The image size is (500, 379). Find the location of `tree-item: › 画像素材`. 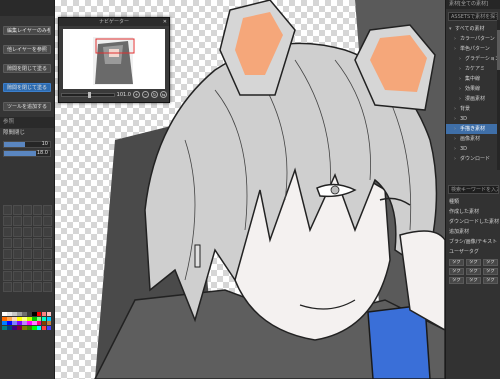

tree-item: › 画像素材 is located at coordinates (473, 139).